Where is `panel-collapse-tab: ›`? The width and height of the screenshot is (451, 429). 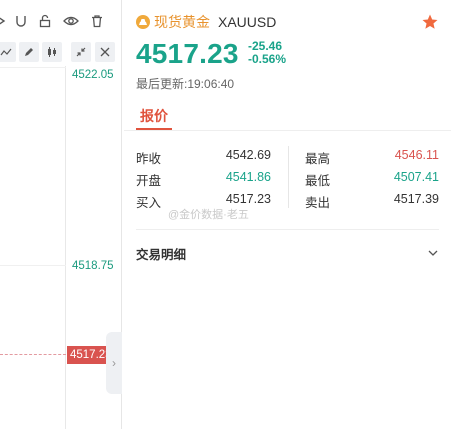 panel-collapse-tab: › is located at coordinates (114, 363).